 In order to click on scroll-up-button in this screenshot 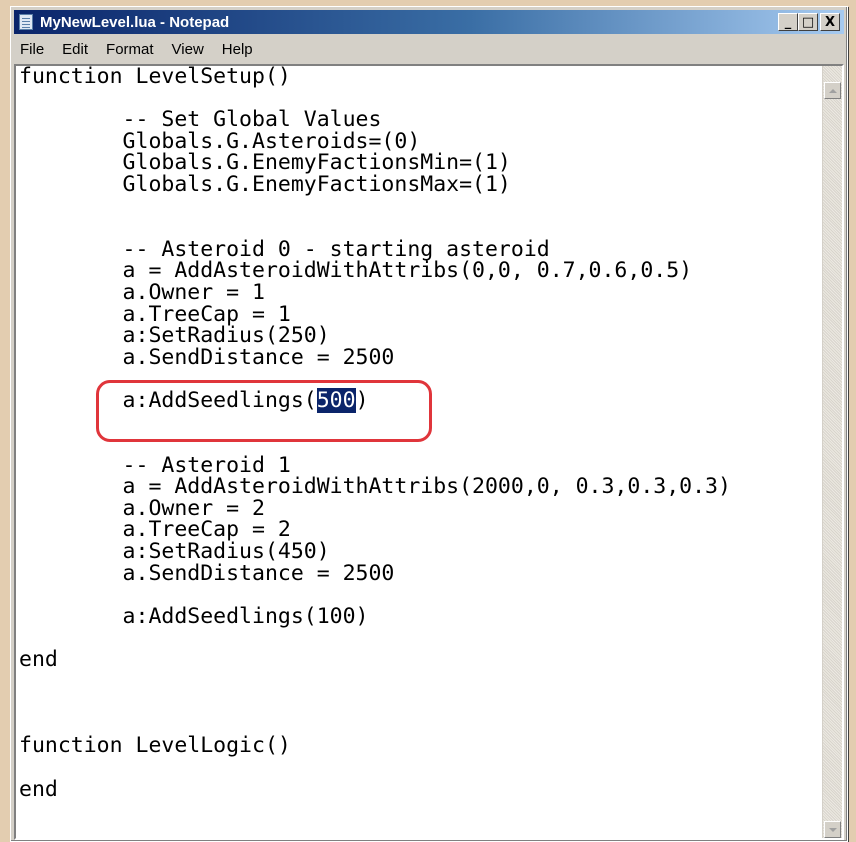, I will do `click(832, 90)`.